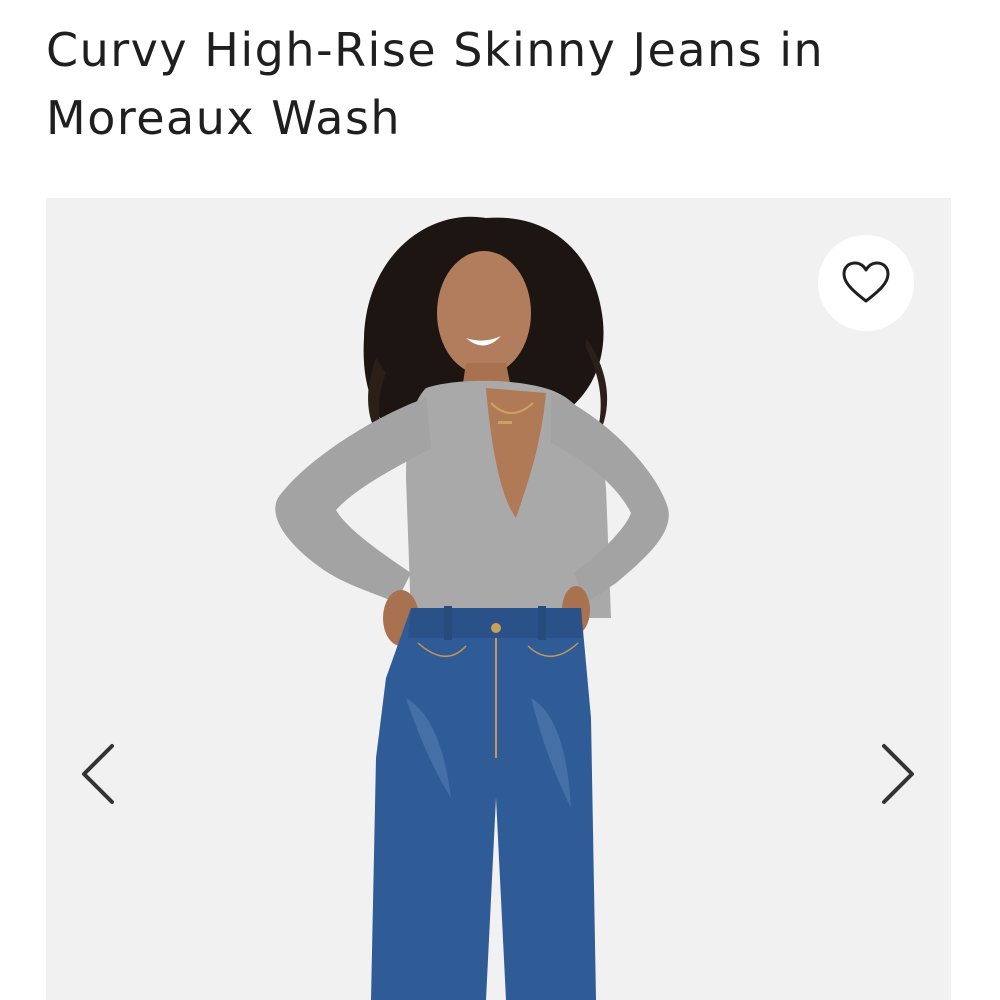 Image resolution: width=1000 pixels, height=1000 pixels. I want to click on previous-image-button, so click(98, 774).